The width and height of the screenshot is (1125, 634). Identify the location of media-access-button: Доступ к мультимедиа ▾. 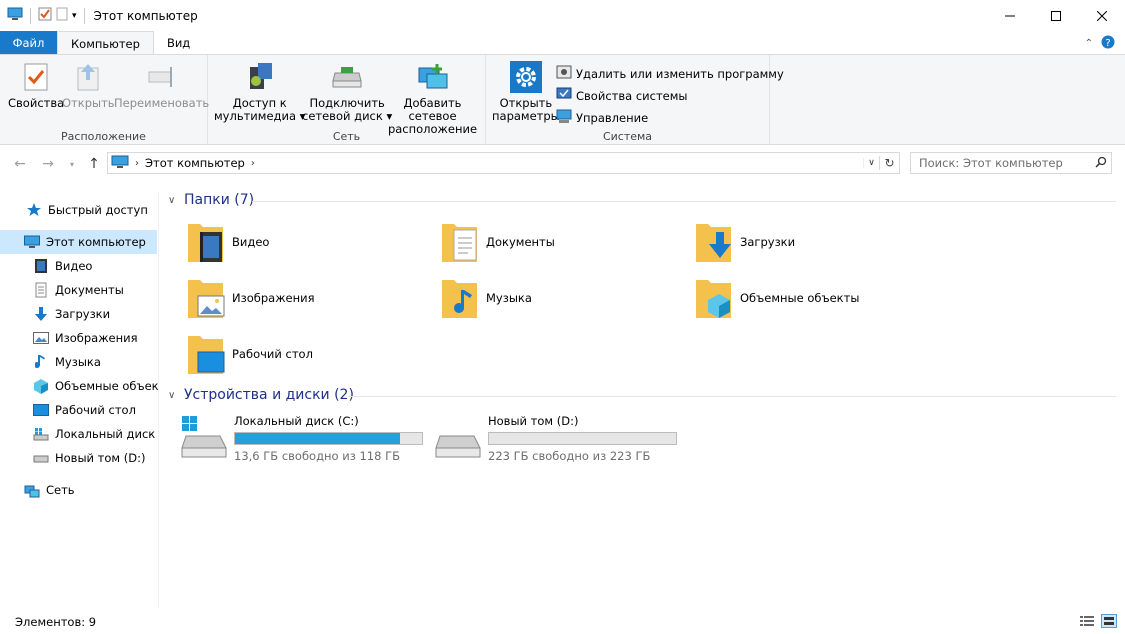
(259, 91).